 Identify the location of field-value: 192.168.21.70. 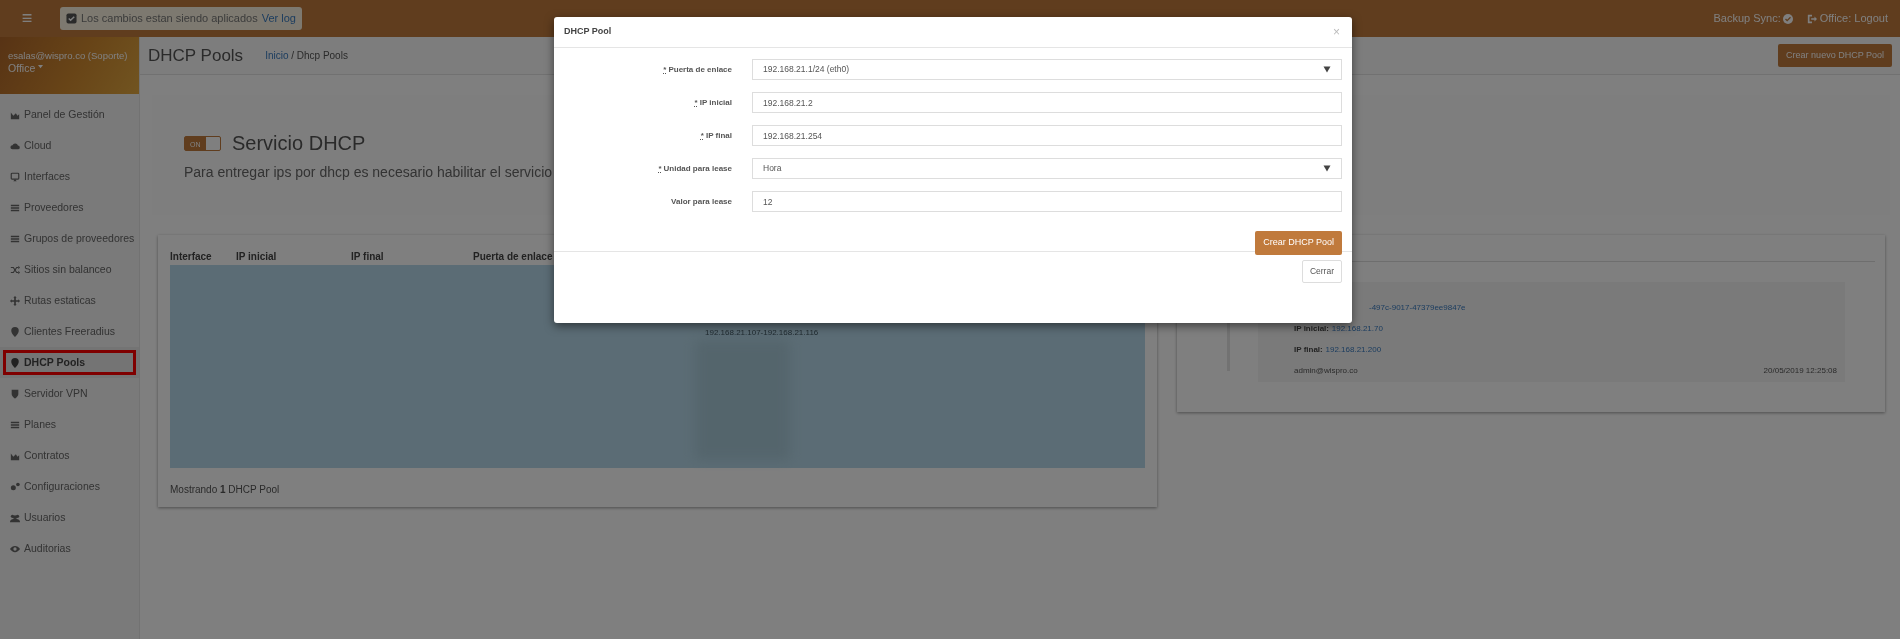
(1357, 328).